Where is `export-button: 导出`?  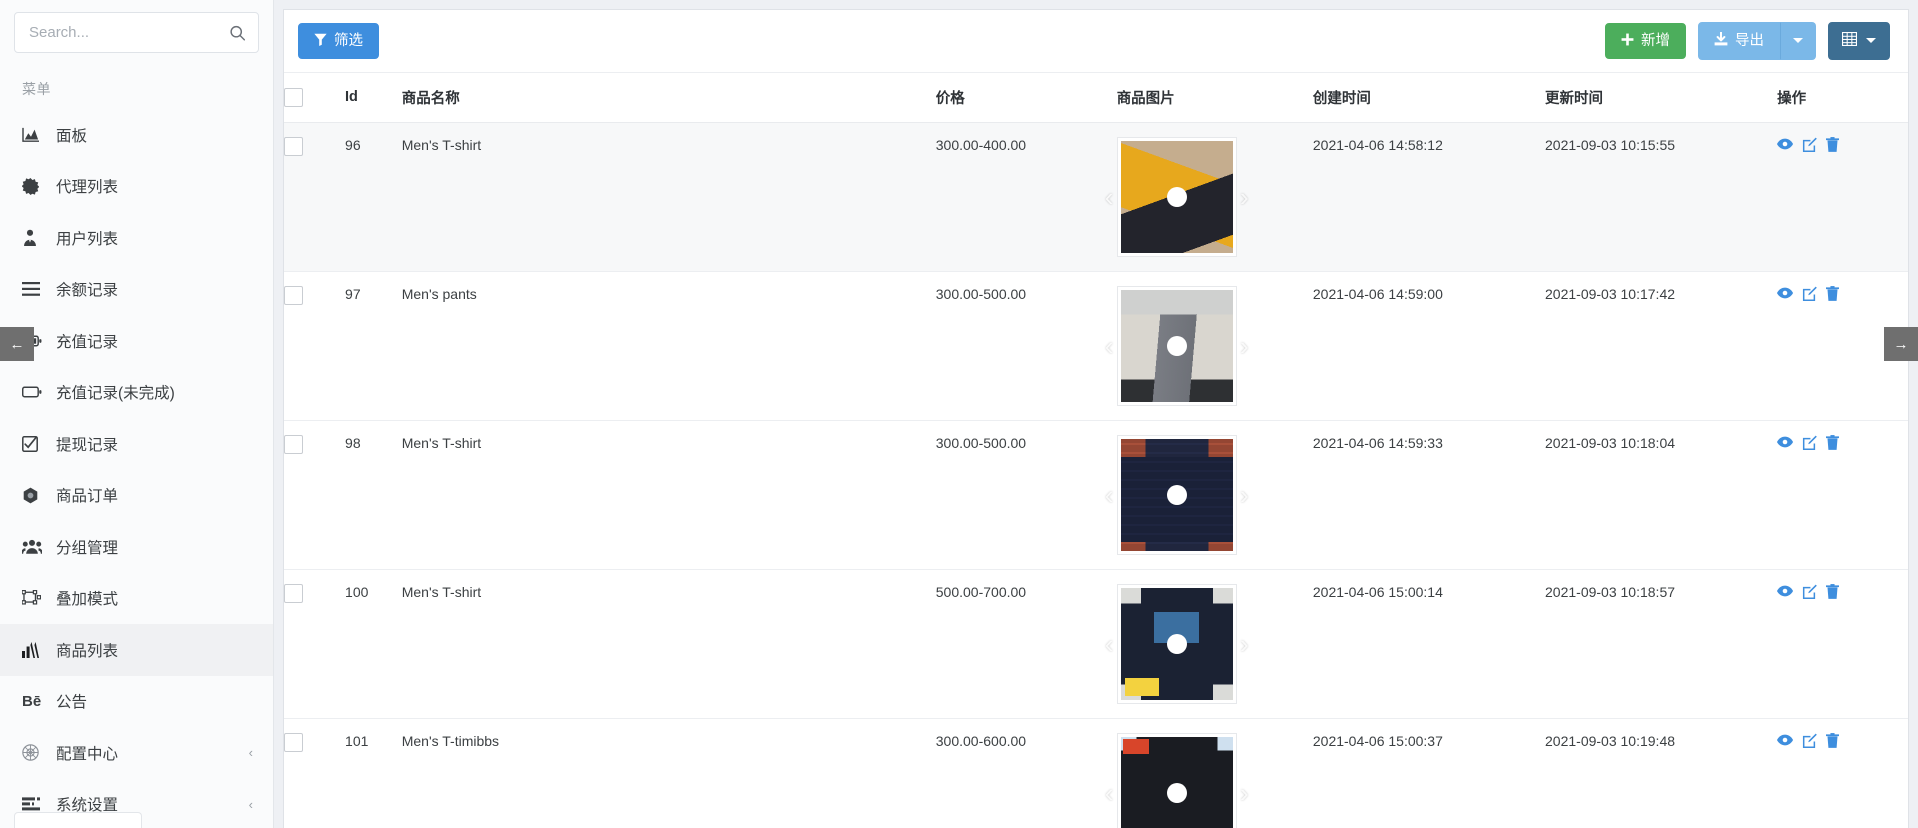 export-button: 导出 is located at coordinates (1739, 41).